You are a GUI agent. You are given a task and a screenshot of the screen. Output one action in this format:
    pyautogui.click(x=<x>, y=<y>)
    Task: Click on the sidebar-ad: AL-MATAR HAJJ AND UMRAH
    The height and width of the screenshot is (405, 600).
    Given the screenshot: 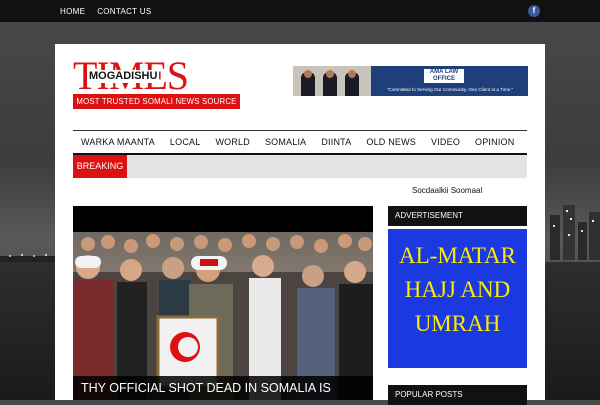 What is the action you would take?
    pyautogui.click(x=457, y=298)
    